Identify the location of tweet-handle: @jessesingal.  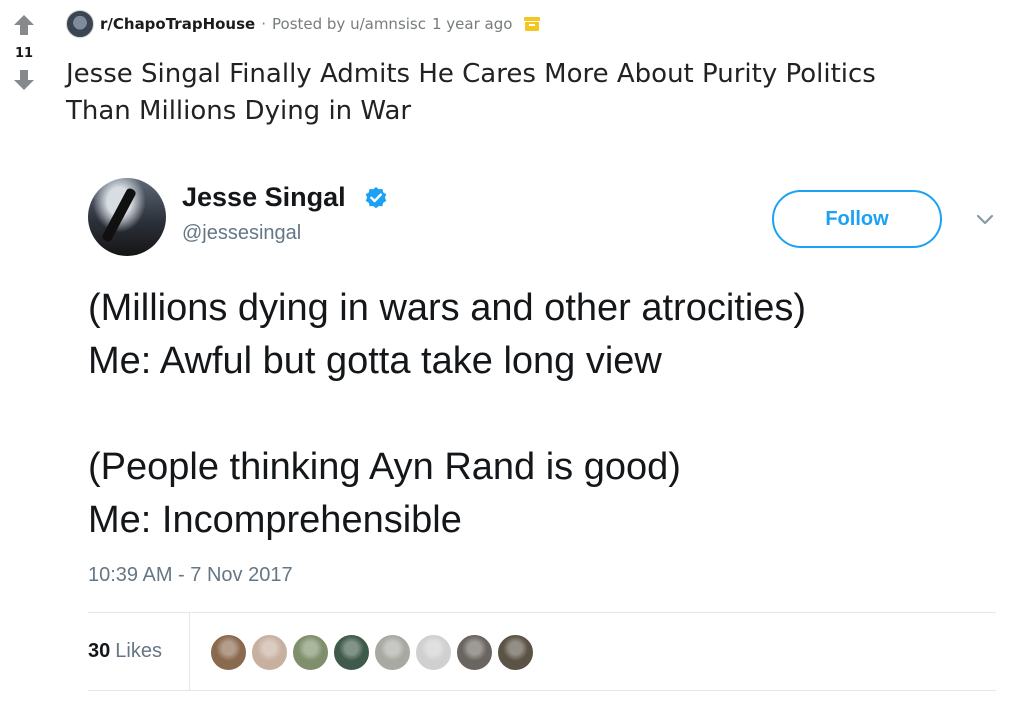
(242, 233).